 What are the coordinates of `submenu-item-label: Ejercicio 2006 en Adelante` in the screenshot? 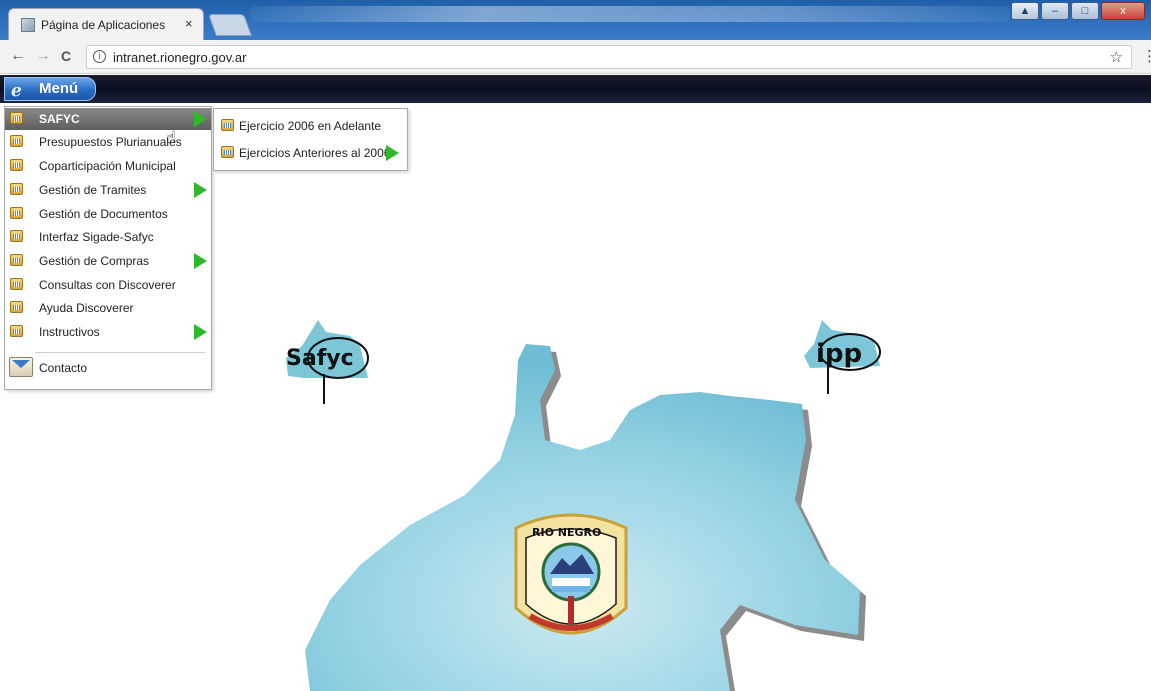 It's located at (310, 126).